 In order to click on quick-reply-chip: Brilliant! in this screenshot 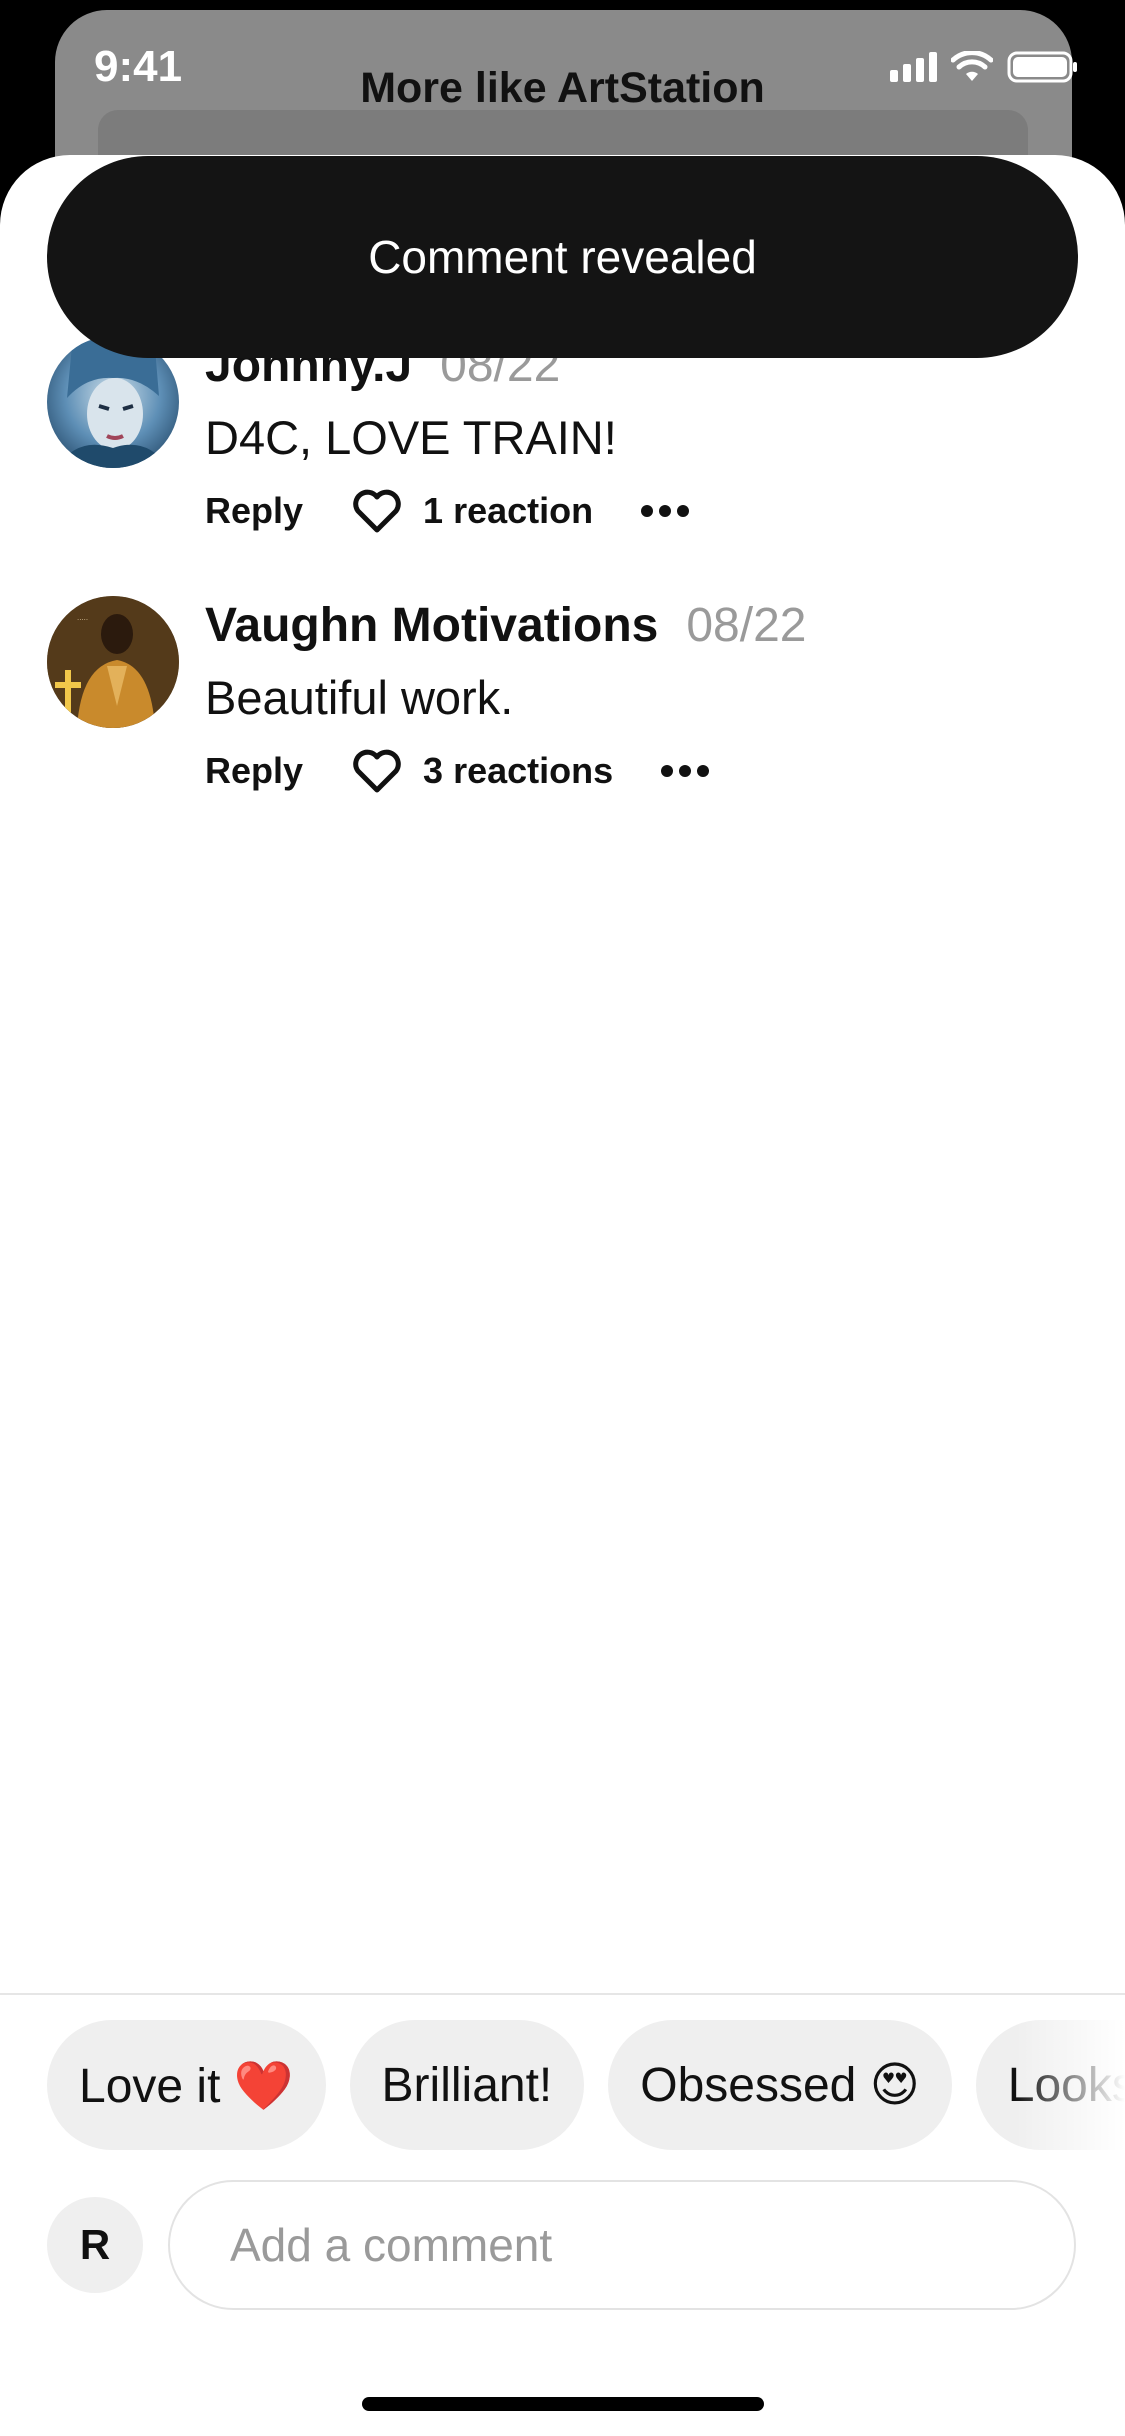, I will do `click(467, 2085)`.